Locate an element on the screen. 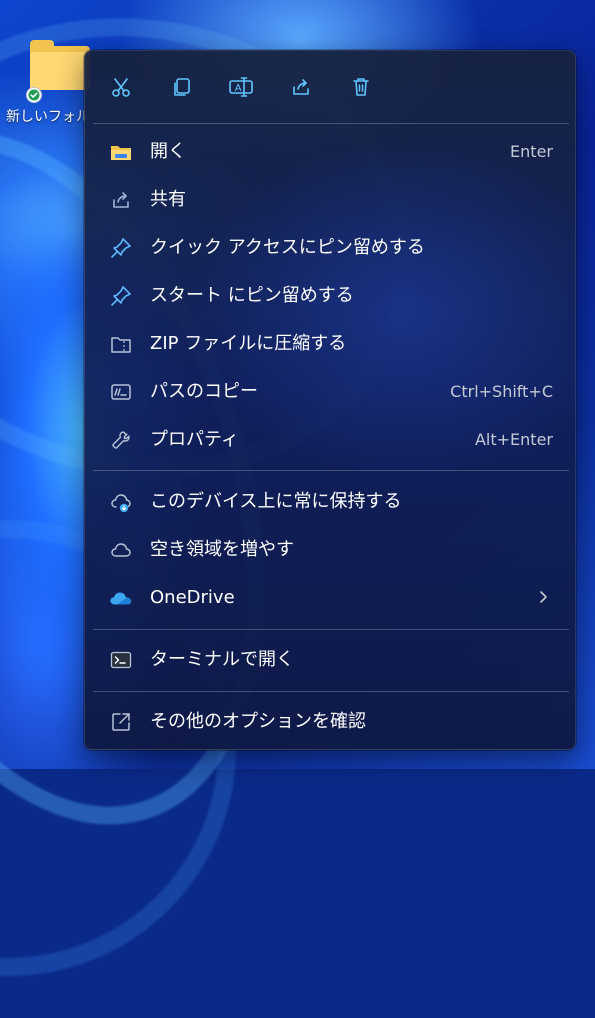  menu-item-open: 開く Enter is located at coordinates (331, 152).